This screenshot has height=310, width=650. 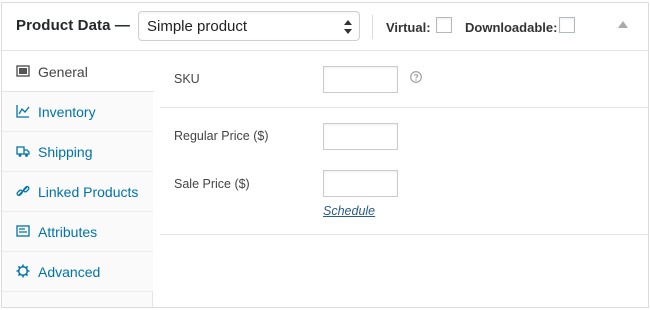 I want to click on virtual-label: Virtual:, so click(x=408, y=27).